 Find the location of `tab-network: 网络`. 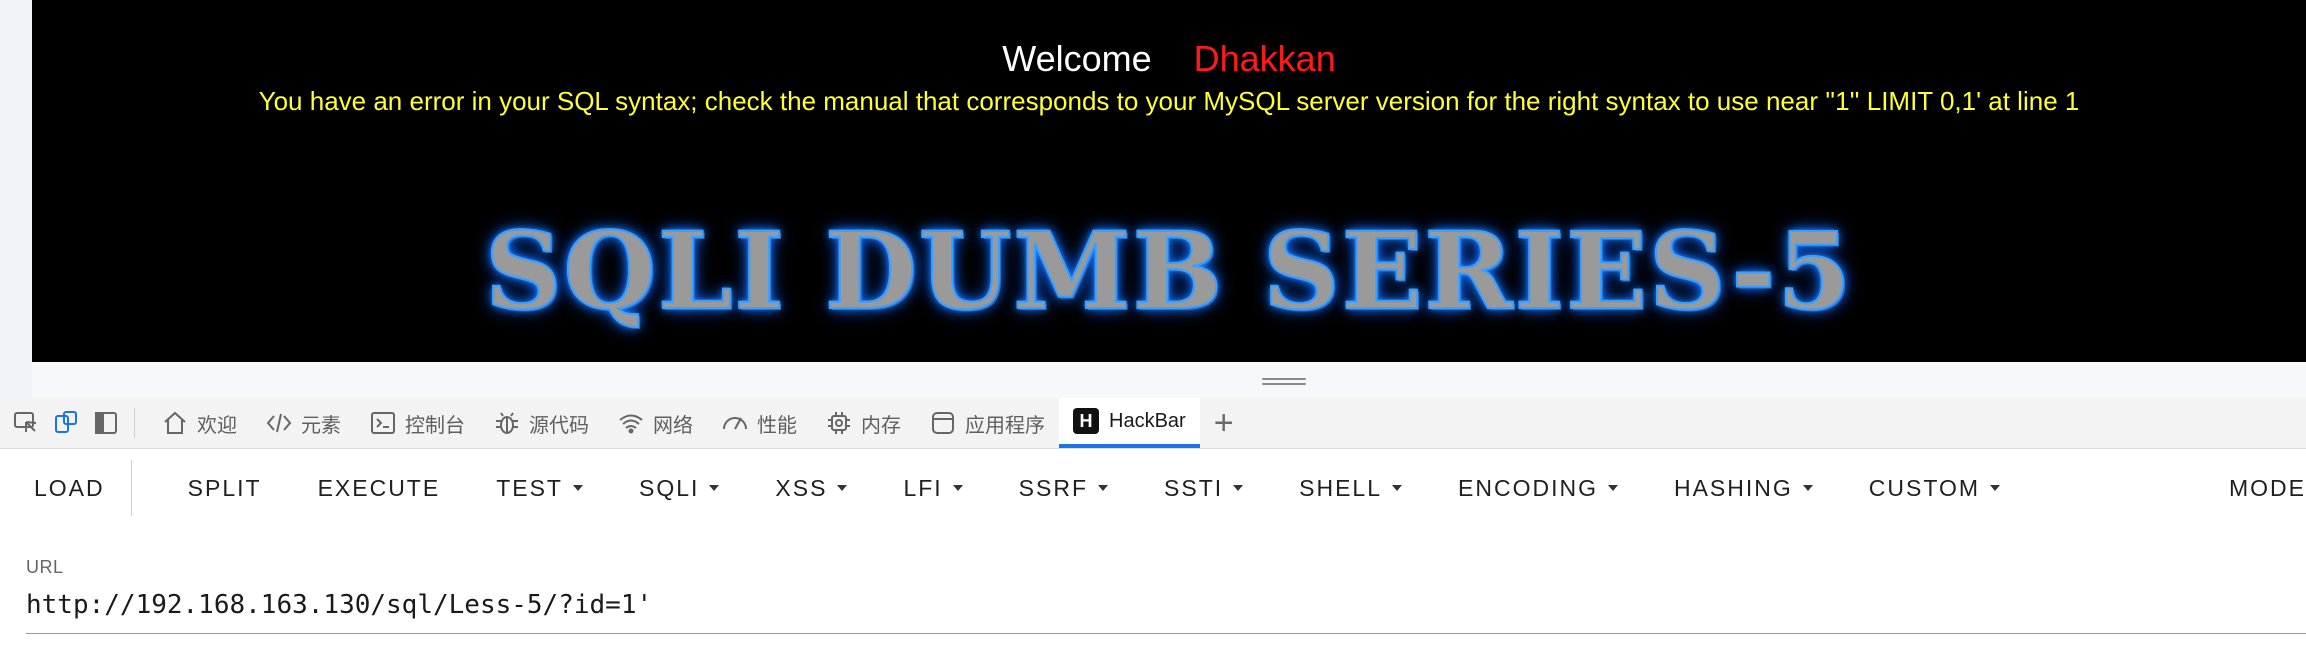

tab-network: 网络 is located at coordinates (655, 423).